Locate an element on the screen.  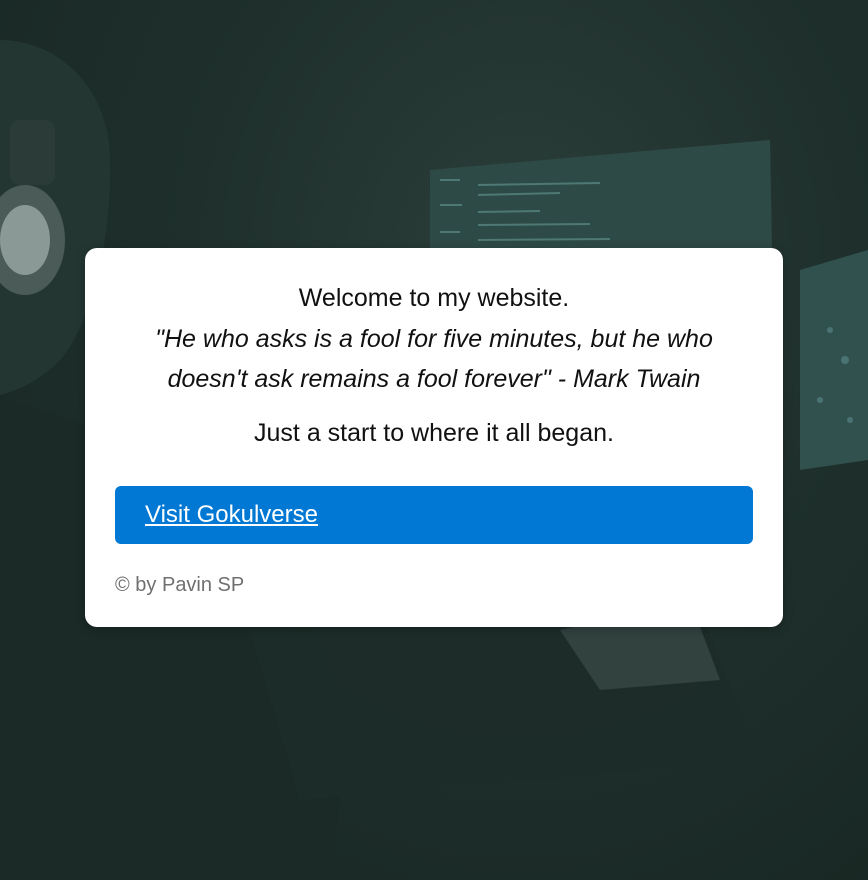
welcome-heading: Welcome to my website. is located at coordinates (434, 298).